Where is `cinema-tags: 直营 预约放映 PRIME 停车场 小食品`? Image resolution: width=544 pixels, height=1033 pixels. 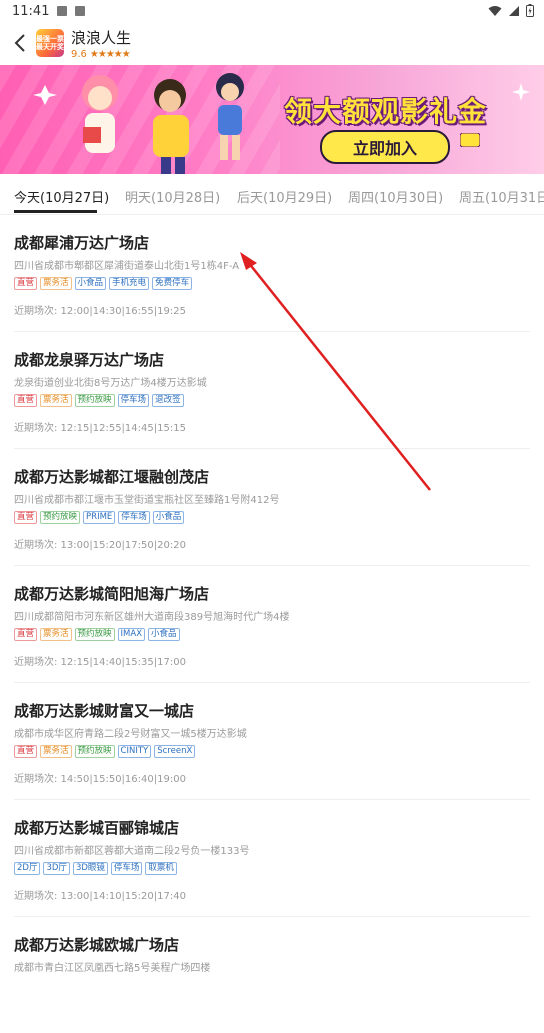 cinema-tags: 直营 预约放映 PRIME 停车场 小食品 is located at coordinates (99, 517).